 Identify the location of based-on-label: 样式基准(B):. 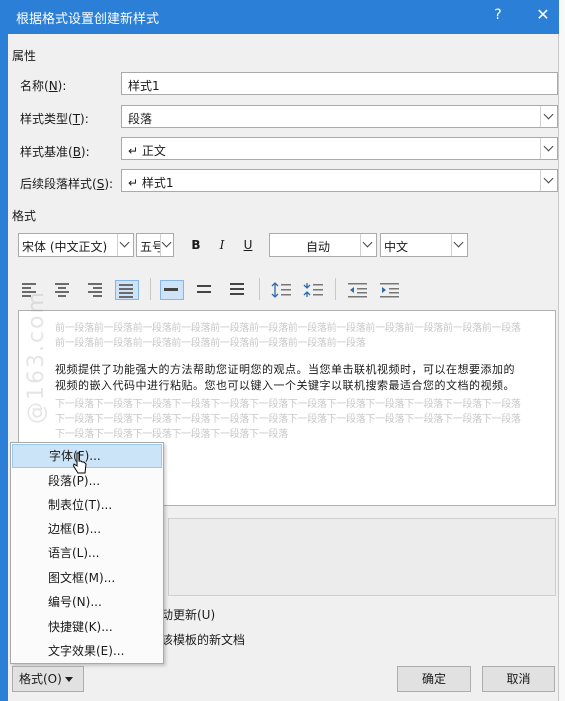
(55, 152).